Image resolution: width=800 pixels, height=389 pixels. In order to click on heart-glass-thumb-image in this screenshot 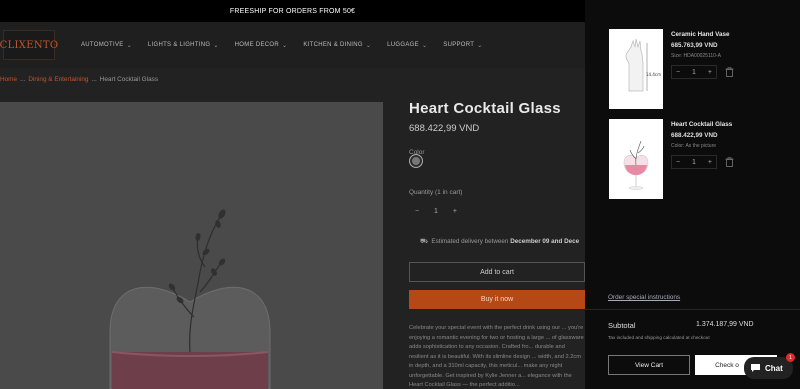, I will do `click(636, 159)`.